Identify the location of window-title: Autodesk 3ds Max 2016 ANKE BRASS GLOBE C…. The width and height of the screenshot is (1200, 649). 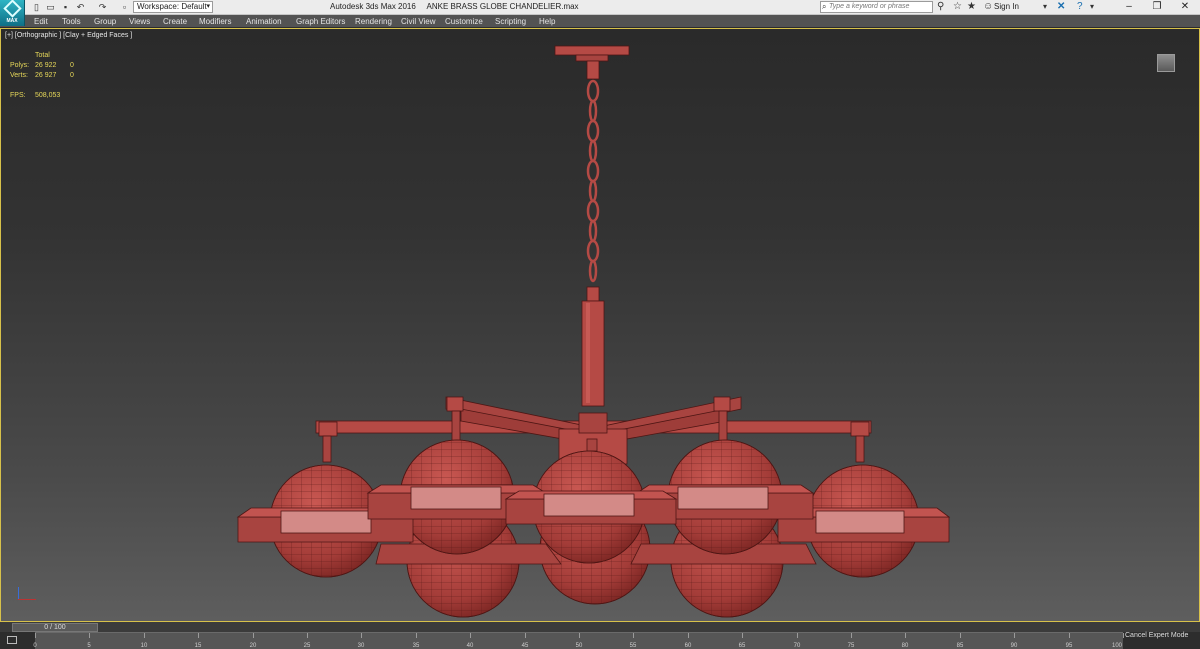
(580, 7).